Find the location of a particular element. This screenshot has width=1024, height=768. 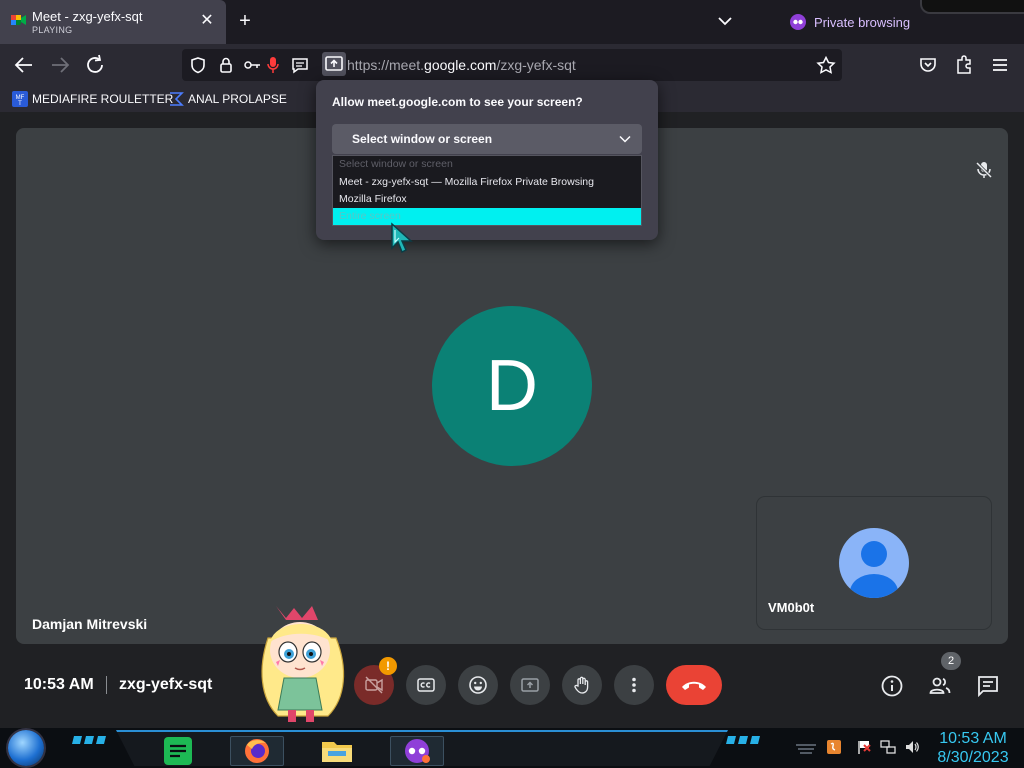

camera-alert-badge: ! is located at coordinates (388, 666).